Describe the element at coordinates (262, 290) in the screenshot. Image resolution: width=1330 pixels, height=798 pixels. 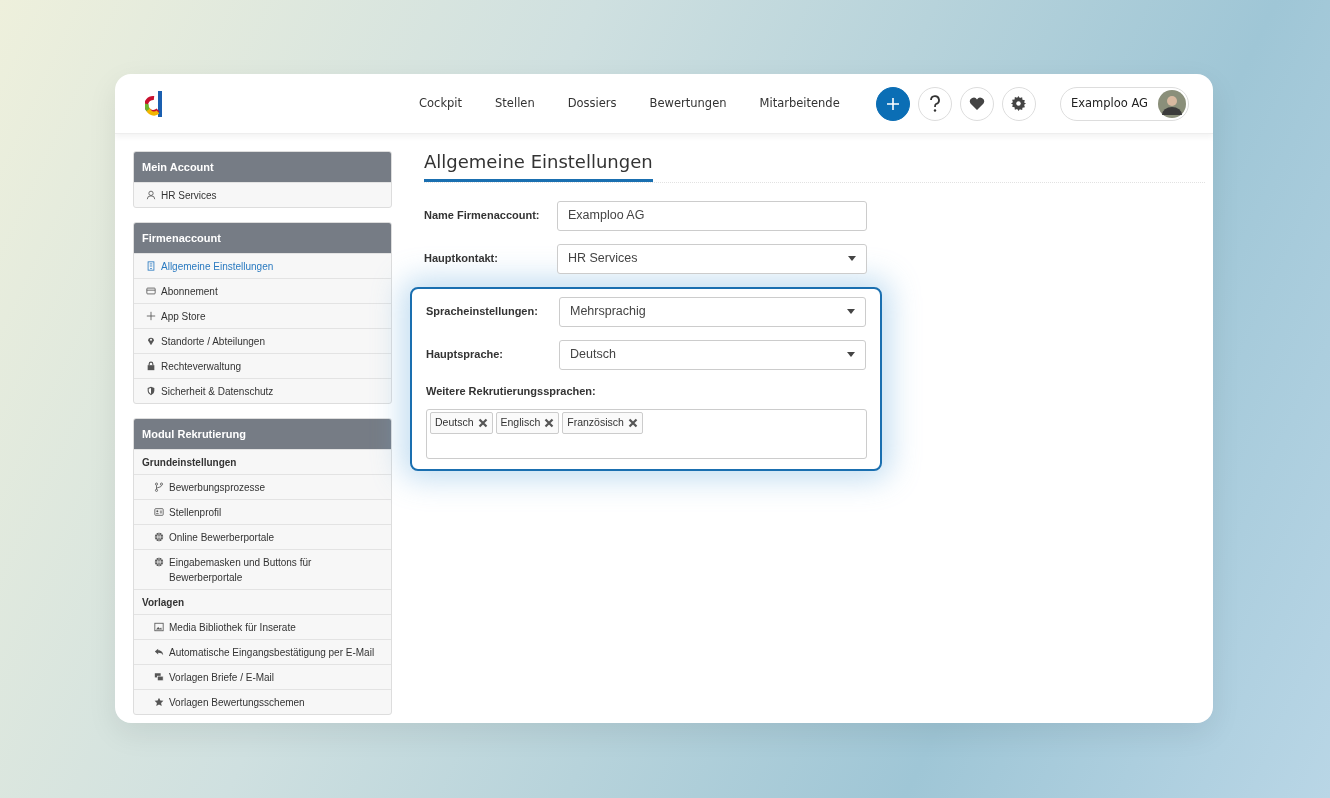
I see `sidebar-item: Abonnement` at that location.